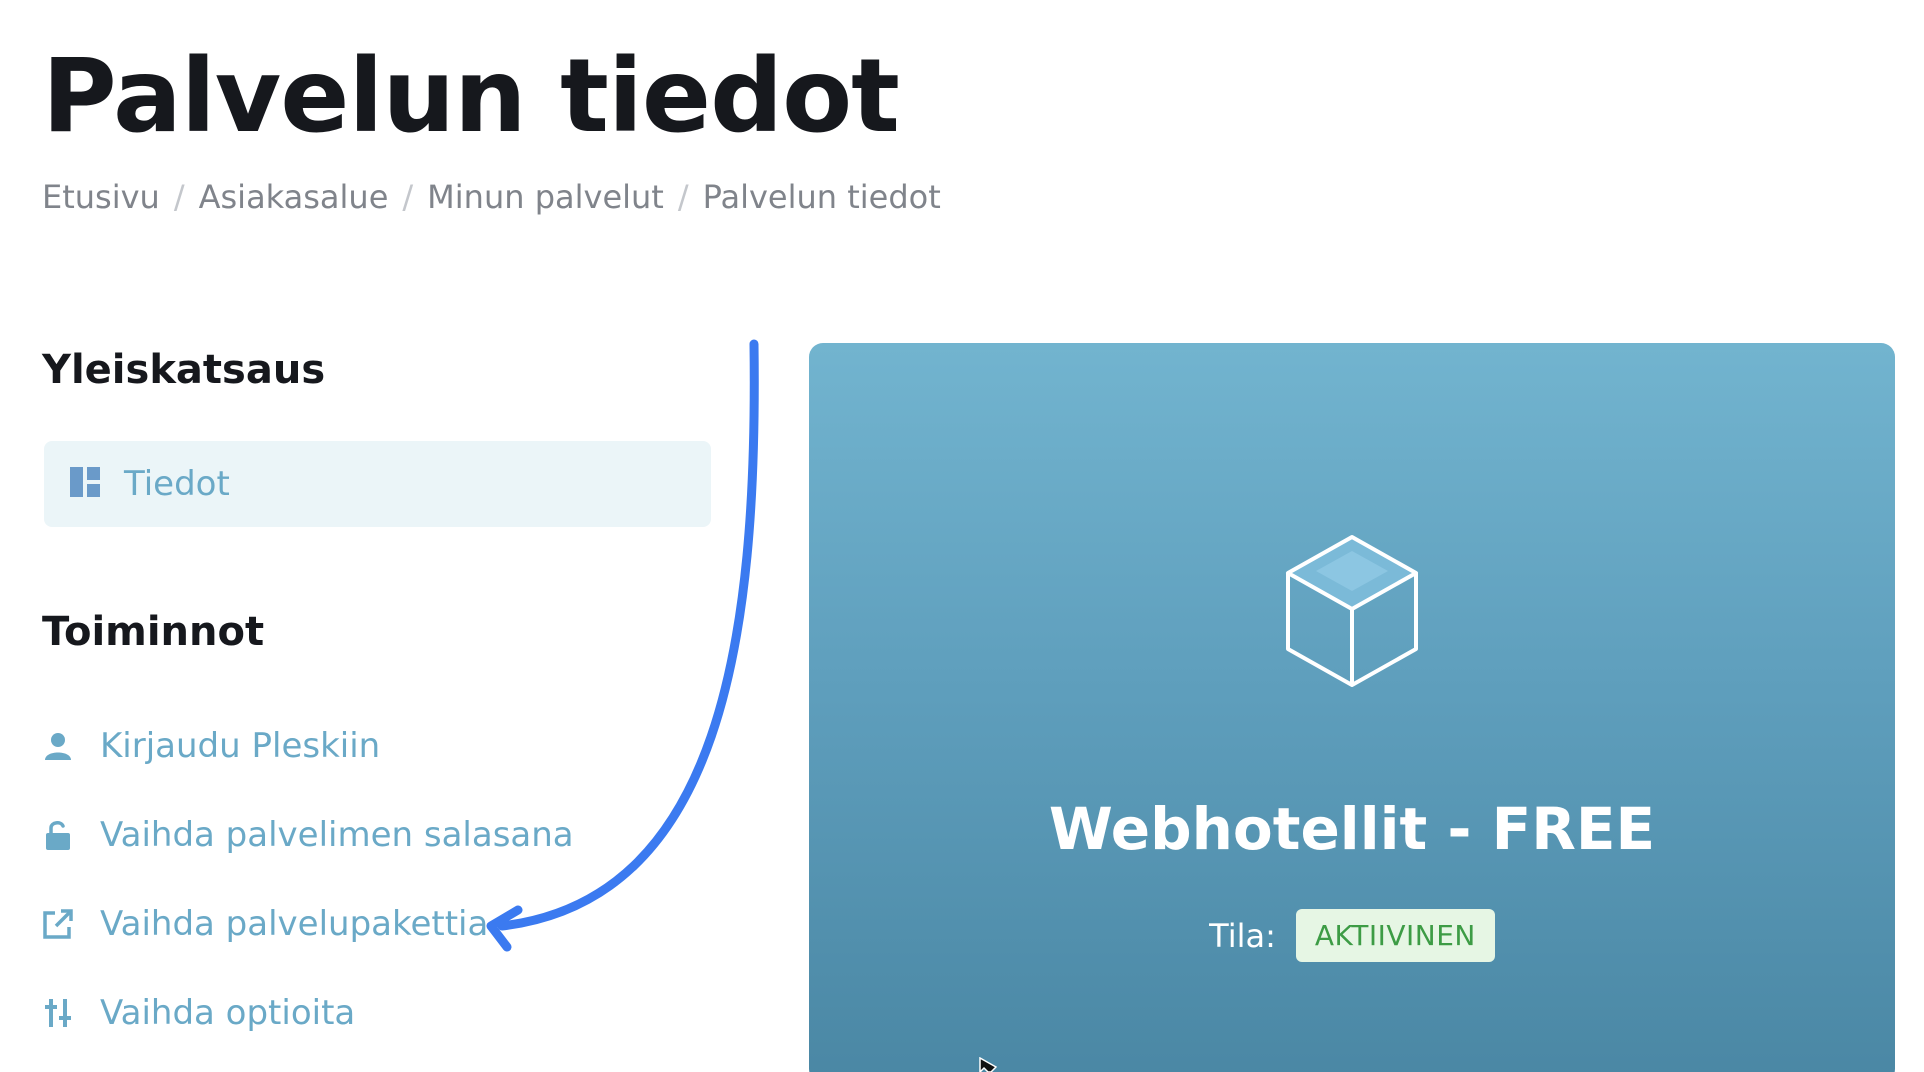 This screenshot has width=1924, height=1072. I want to click on sidebar-item-tiedot: Tiedot, so click(377, 484).